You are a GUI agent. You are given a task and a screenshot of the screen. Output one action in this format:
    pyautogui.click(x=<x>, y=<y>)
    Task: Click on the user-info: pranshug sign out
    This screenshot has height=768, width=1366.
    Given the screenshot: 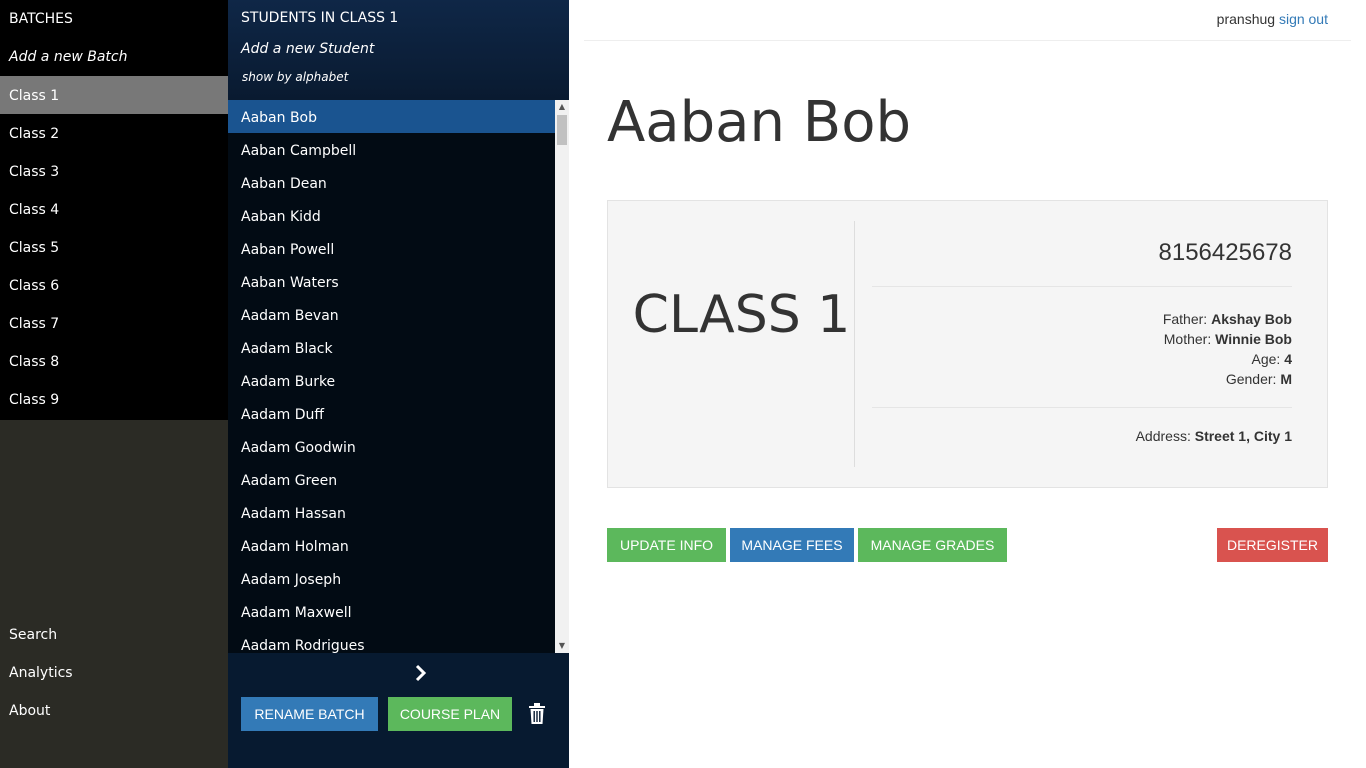 What is the action you would take?
    pyautogui.click(x=1272, y=19)
    